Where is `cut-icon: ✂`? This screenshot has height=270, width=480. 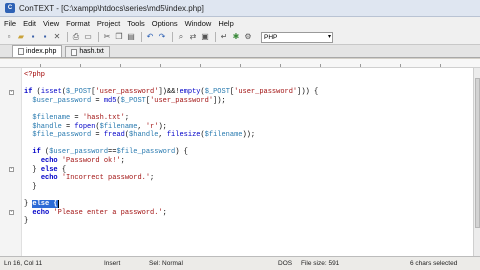 cut-icon: ✂ is located at coordinates (107, 37).